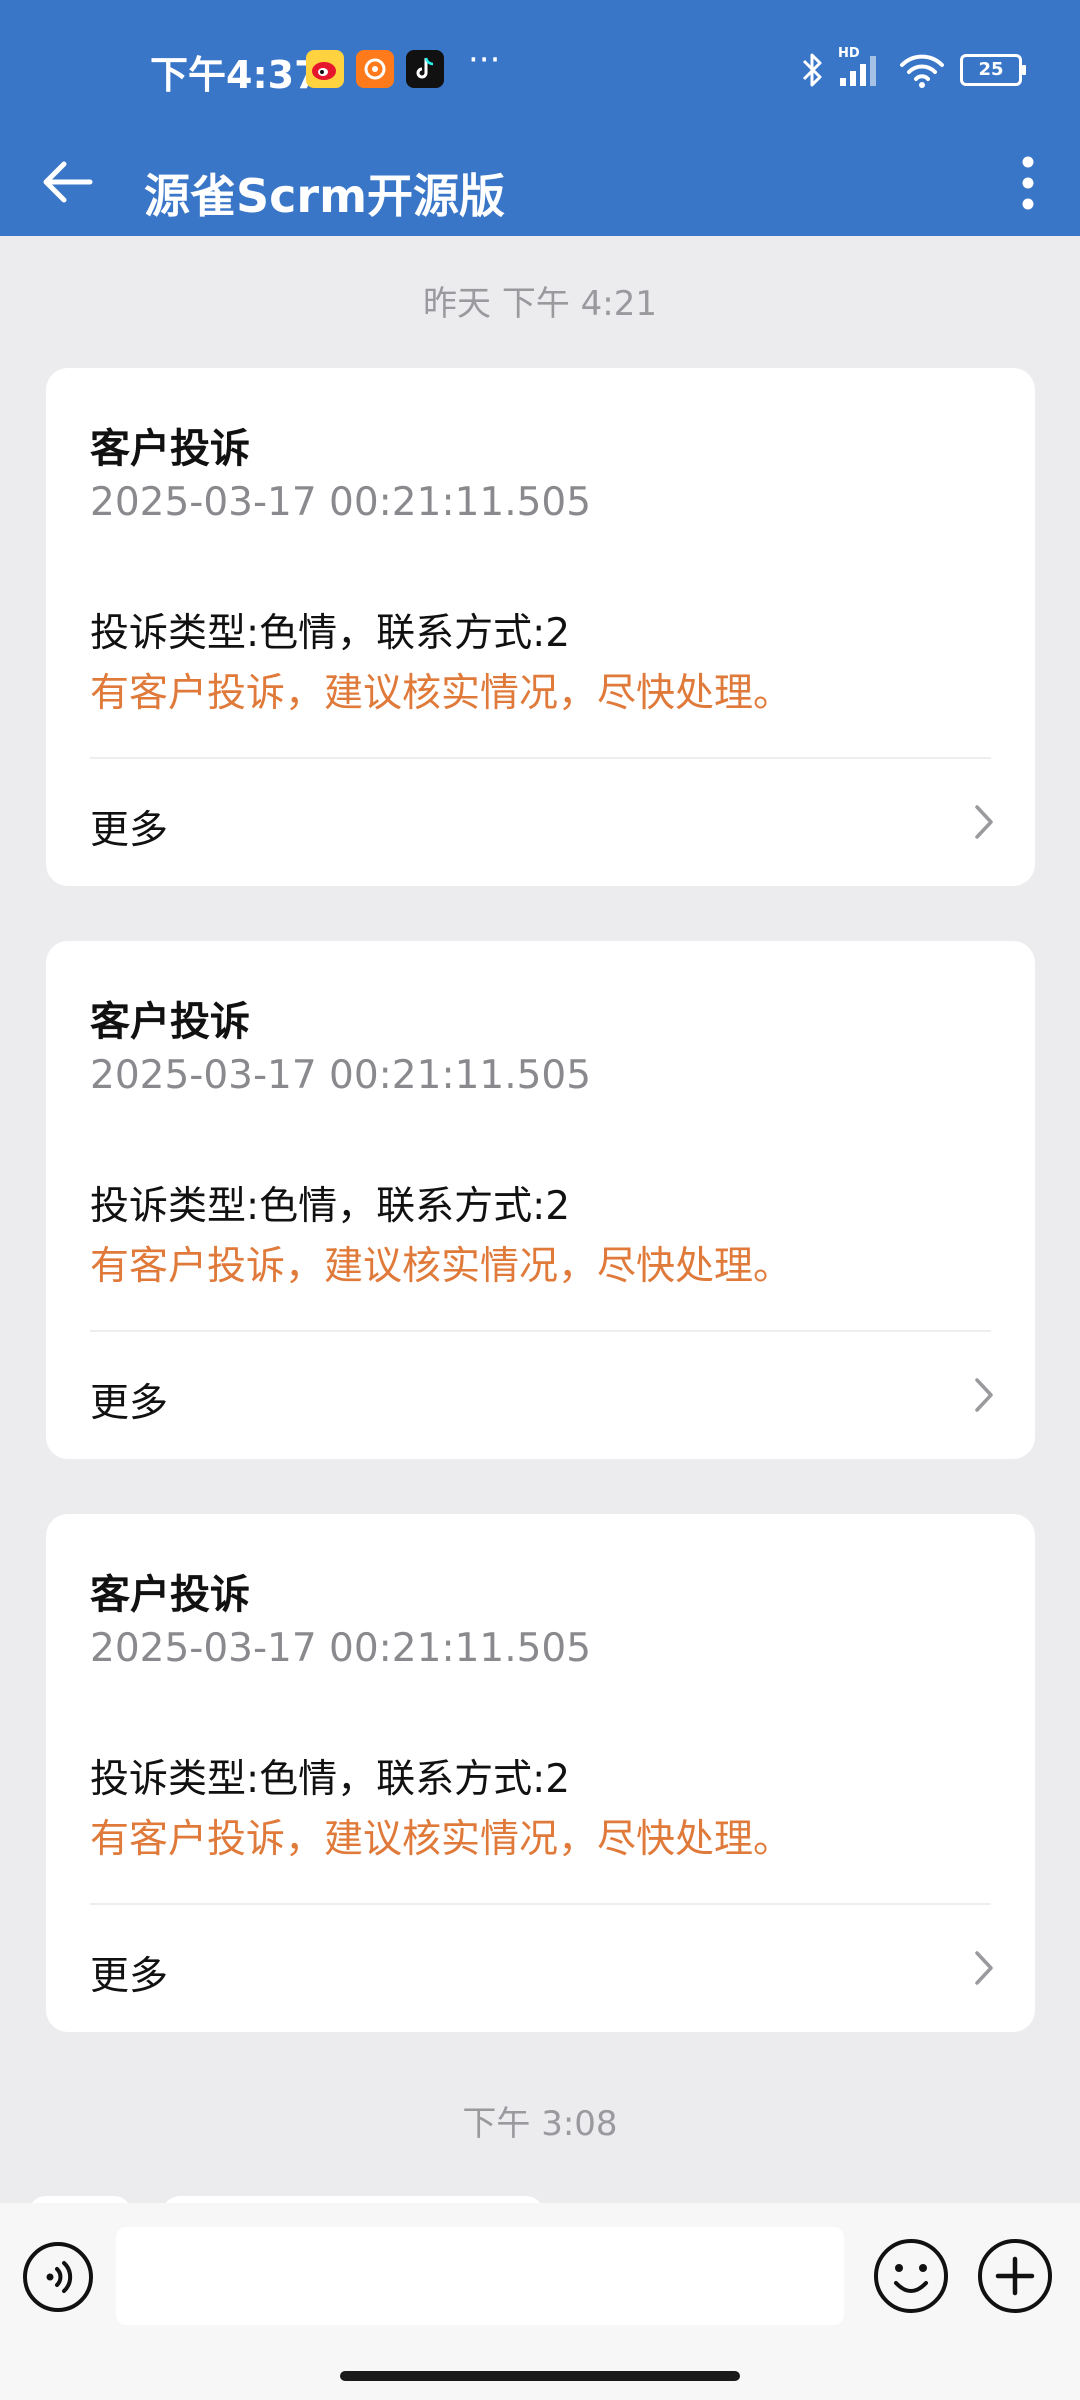  Describe the element at coordinates (425, 69) in the screenshot. I see `tiktok-icon` at that location.